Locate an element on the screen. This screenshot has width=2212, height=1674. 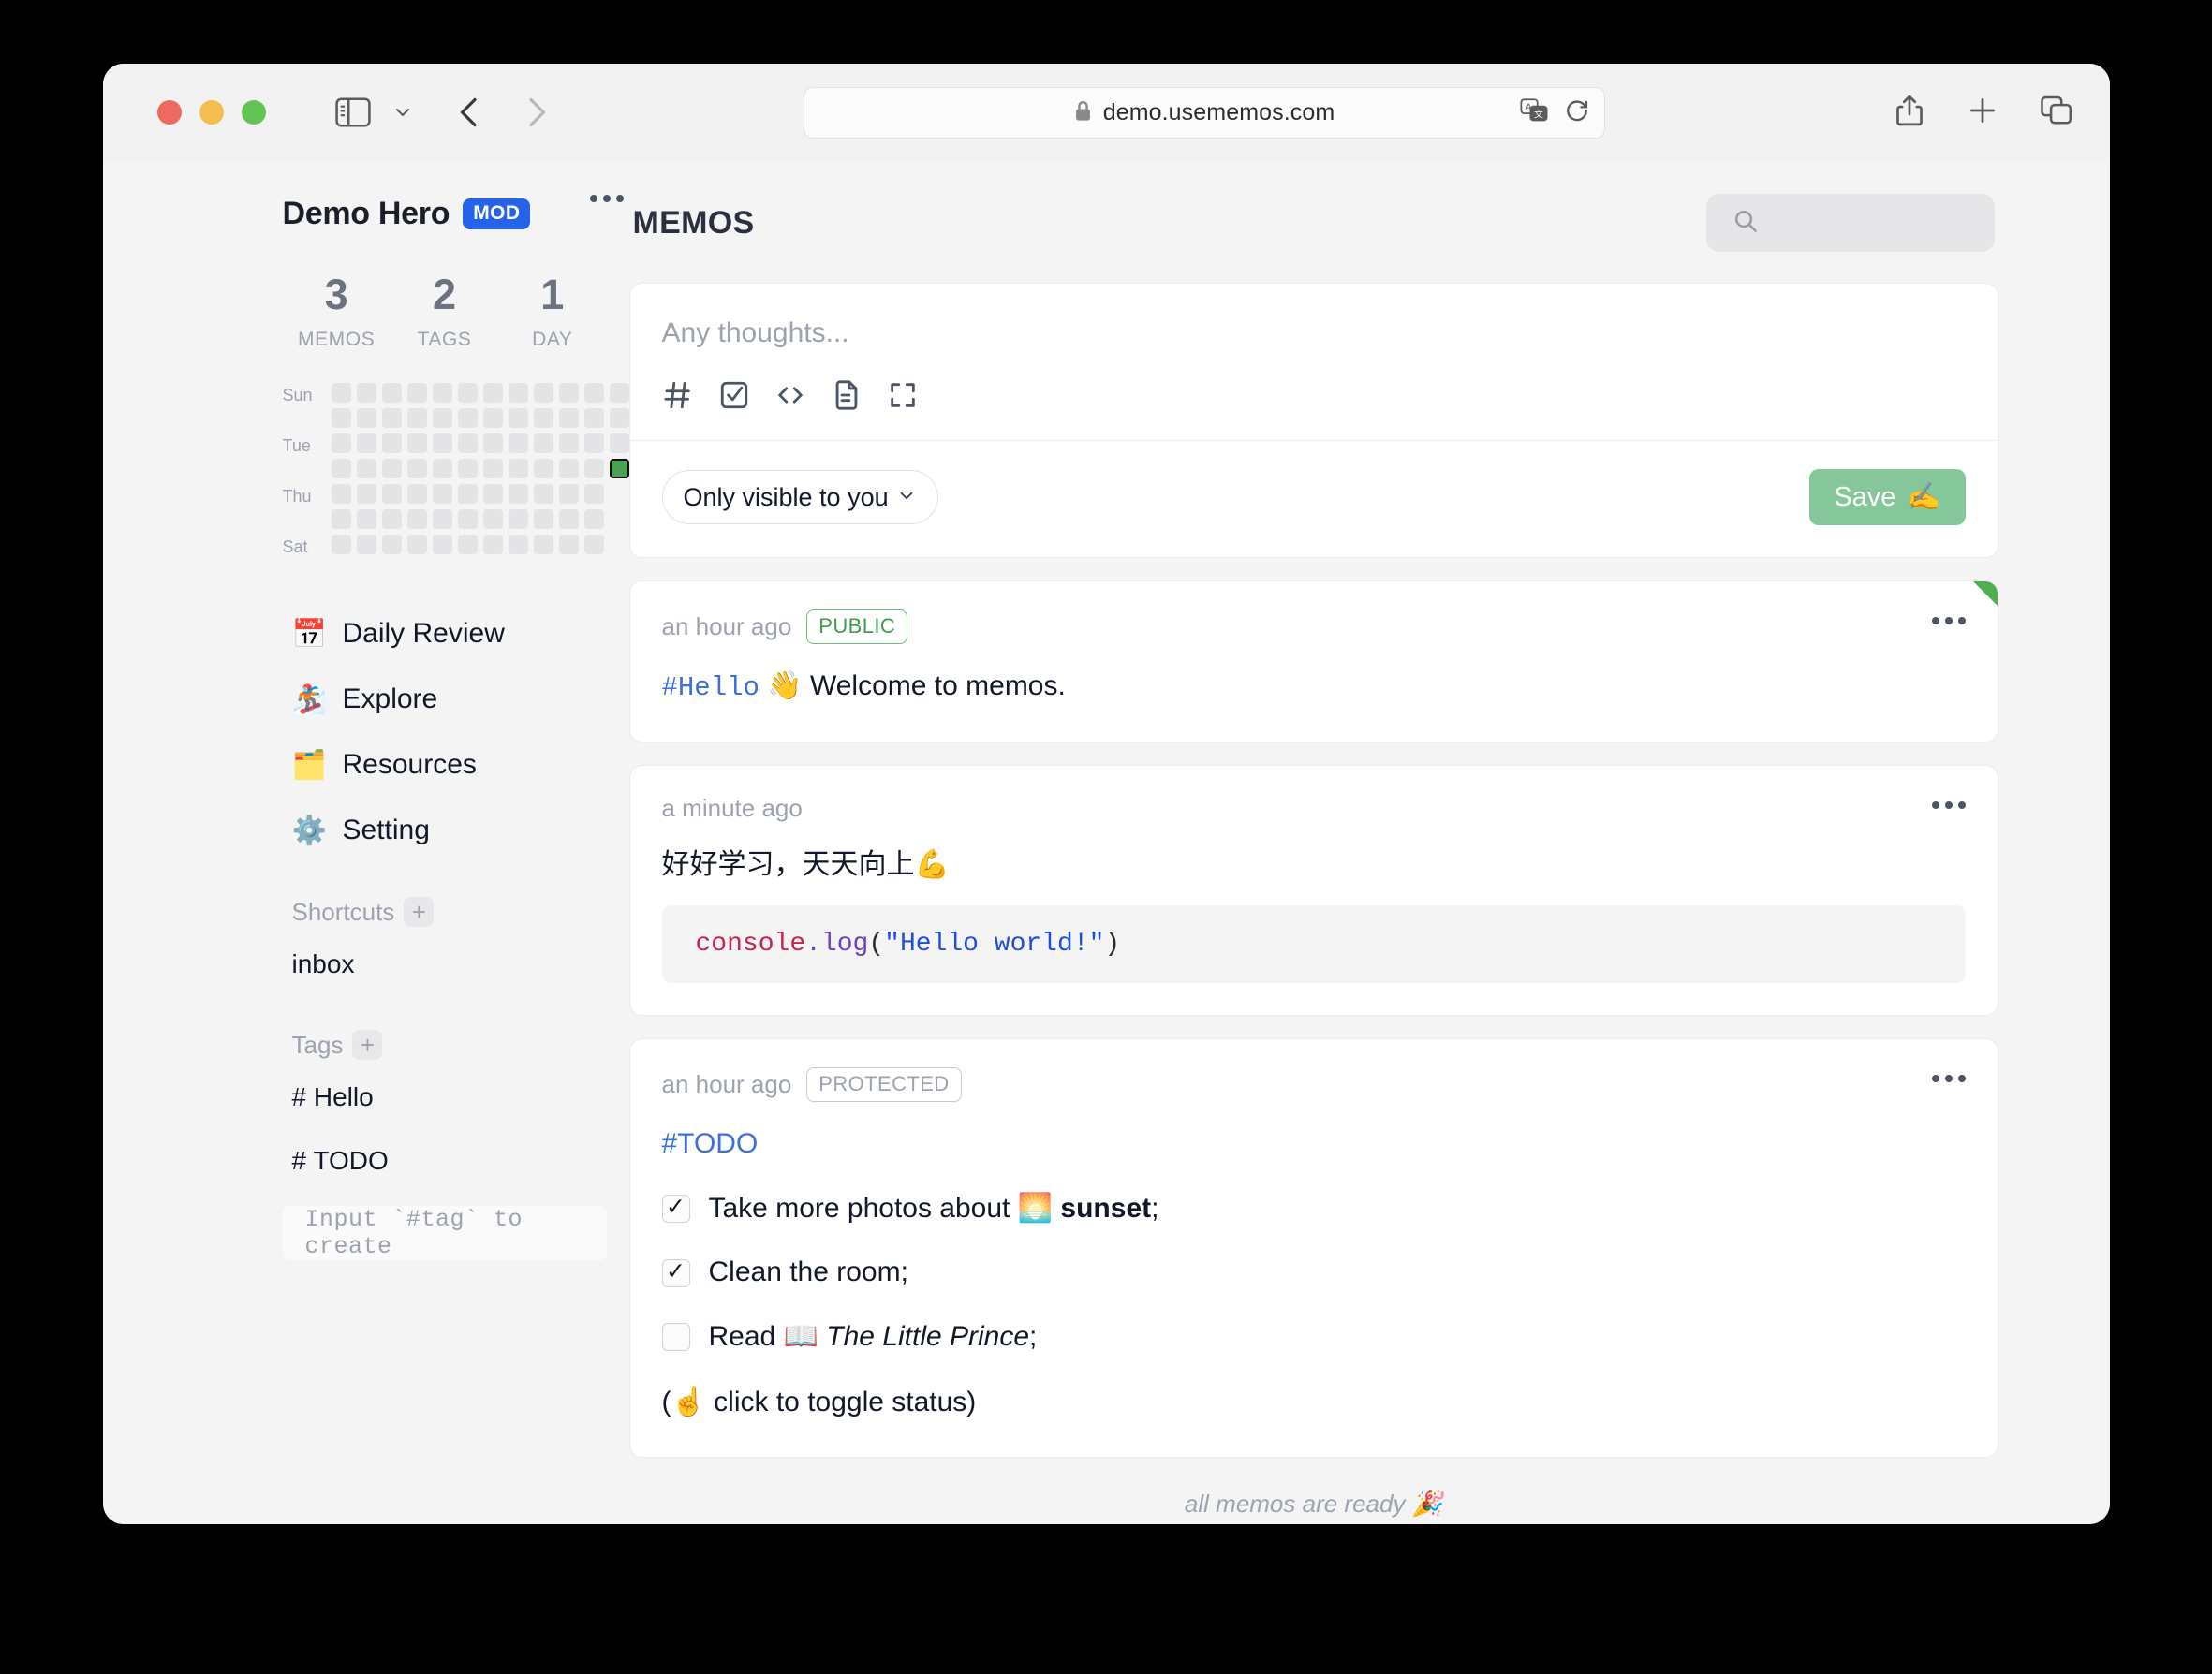
tag-item-hello: # Hello is located at coordinates (445, 1097).